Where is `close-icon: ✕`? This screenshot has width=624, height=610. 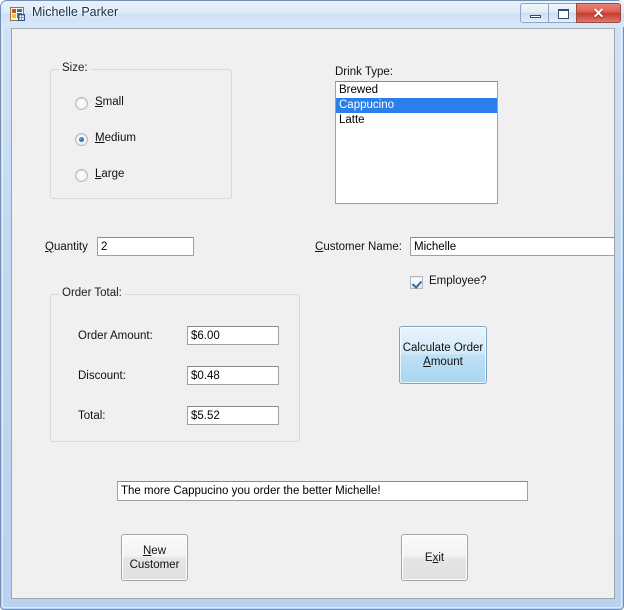
close-icon: ✕ is located at coordinates (598, 12).